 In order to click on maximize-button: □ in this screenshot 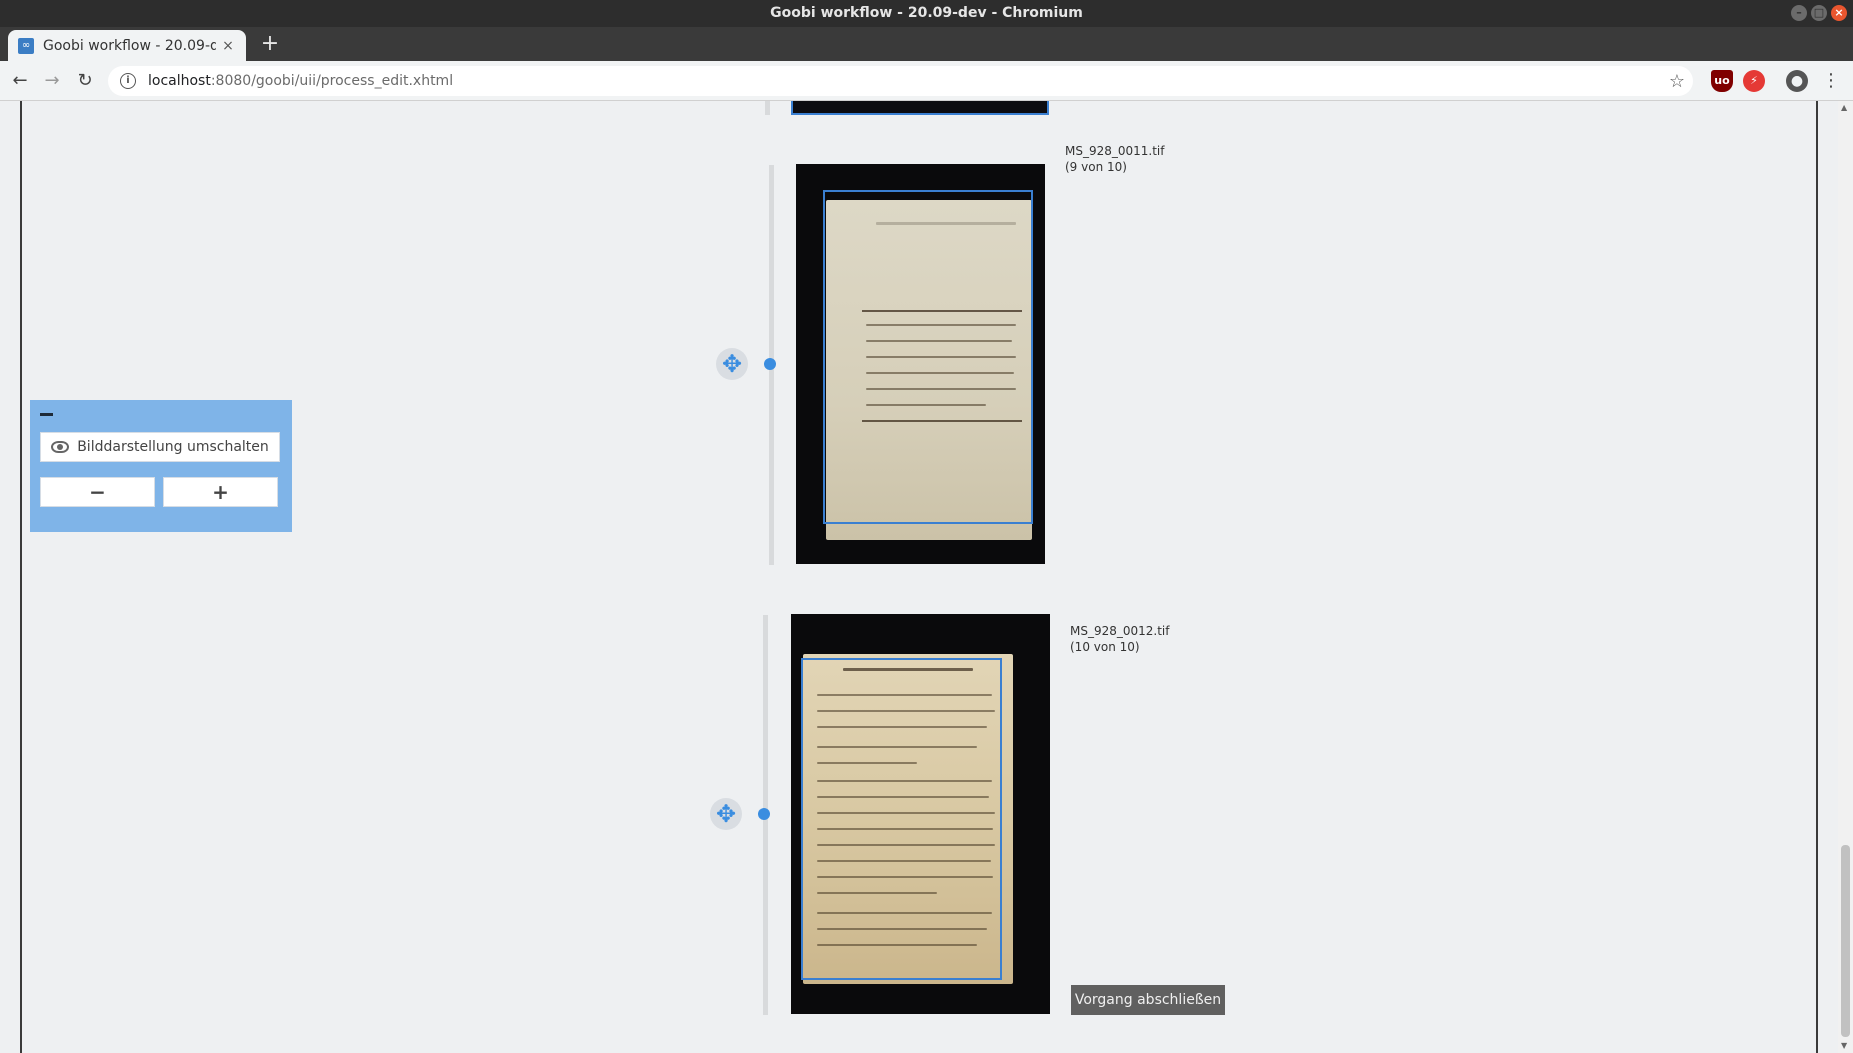, I will do `click(1819, 13)`.